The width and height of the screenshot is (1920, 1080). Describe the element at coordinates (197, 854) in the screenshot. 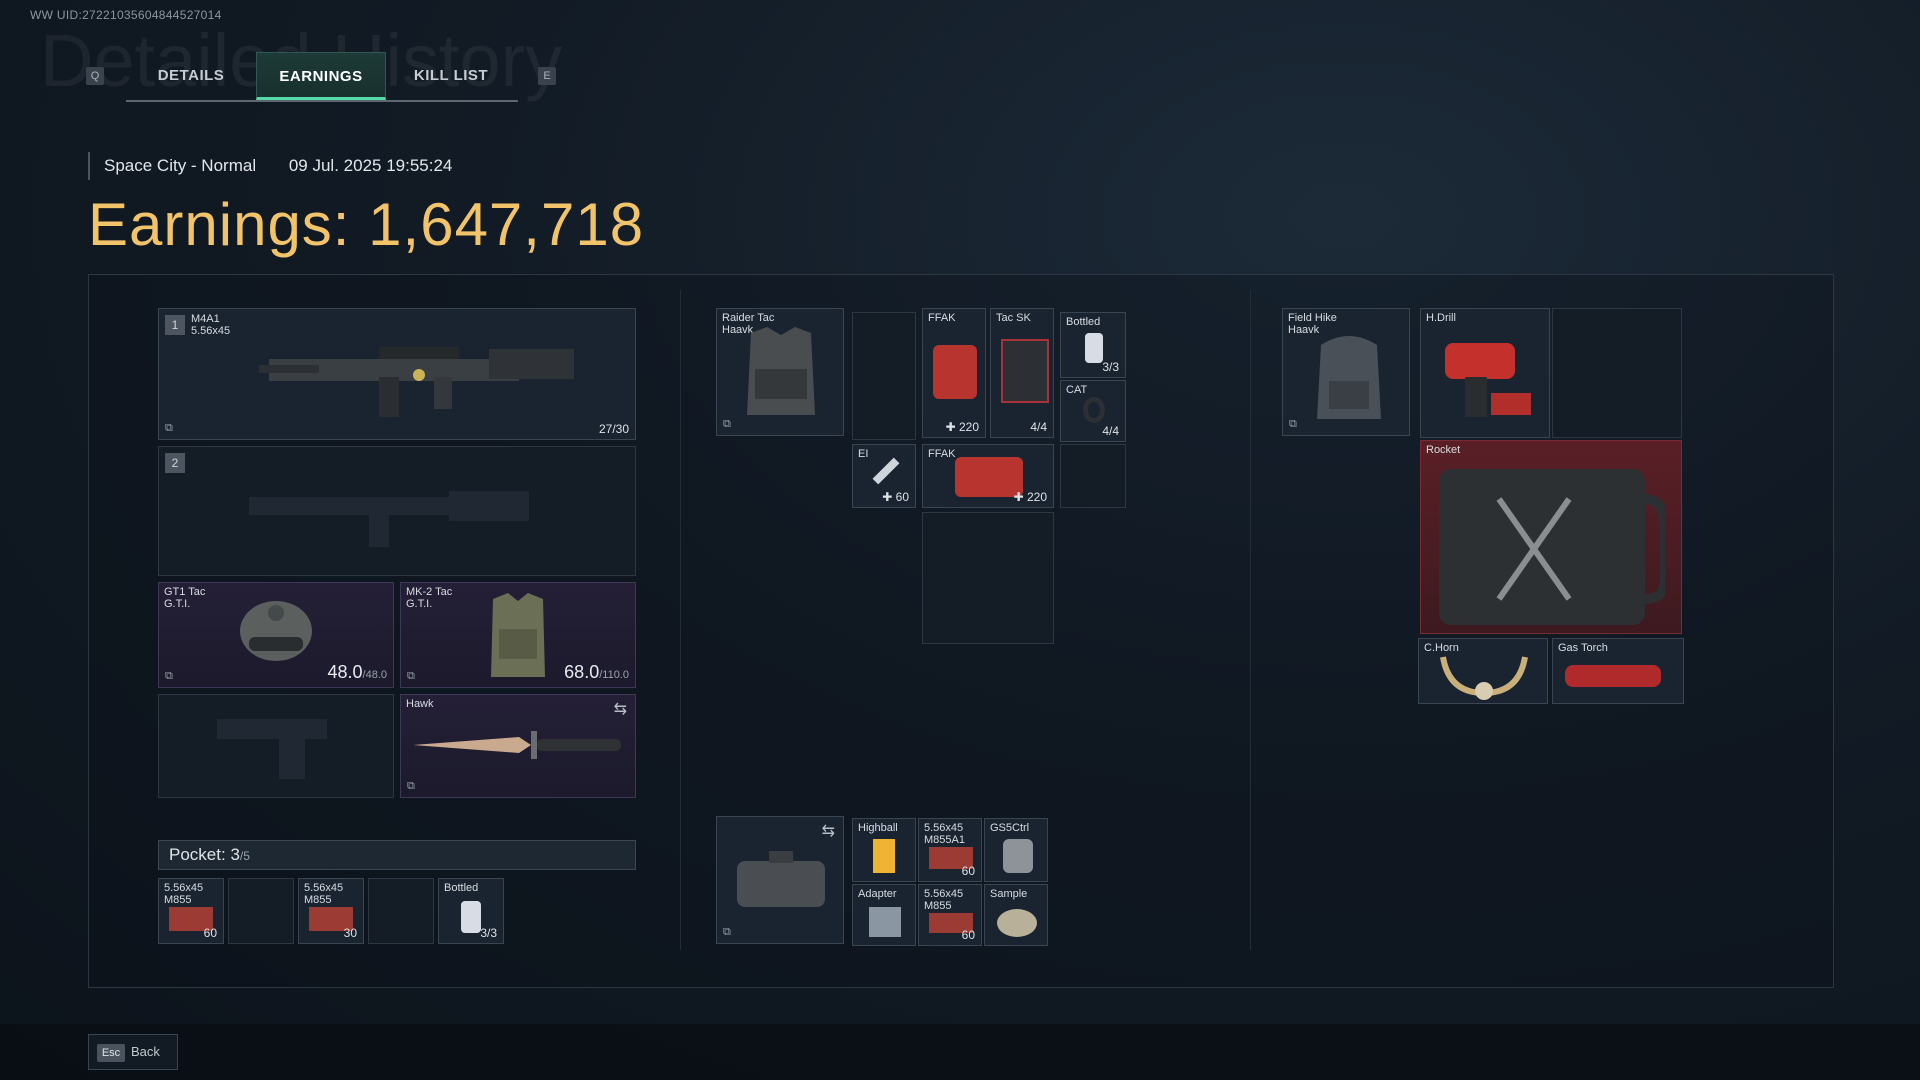

I see `pocket-label: Pocket:` at that location.